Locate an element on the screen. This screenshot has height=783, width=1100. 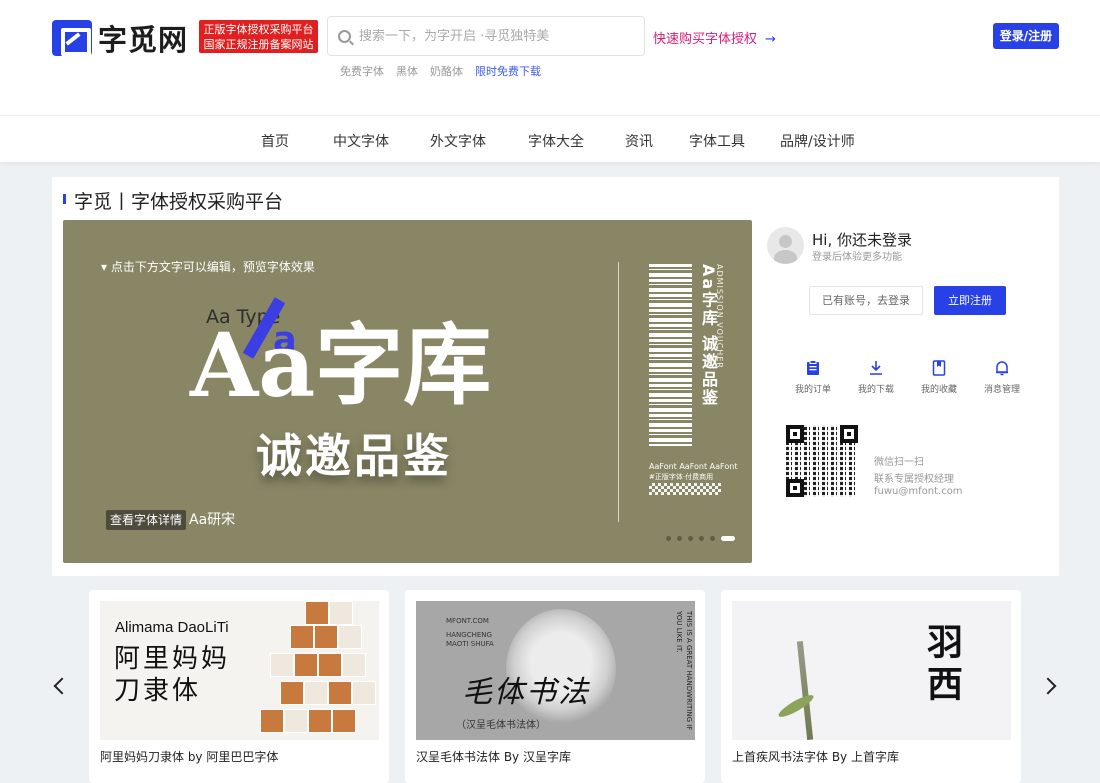
card-title-line: 阿里妈妈 is located at coordinates (172, 659).